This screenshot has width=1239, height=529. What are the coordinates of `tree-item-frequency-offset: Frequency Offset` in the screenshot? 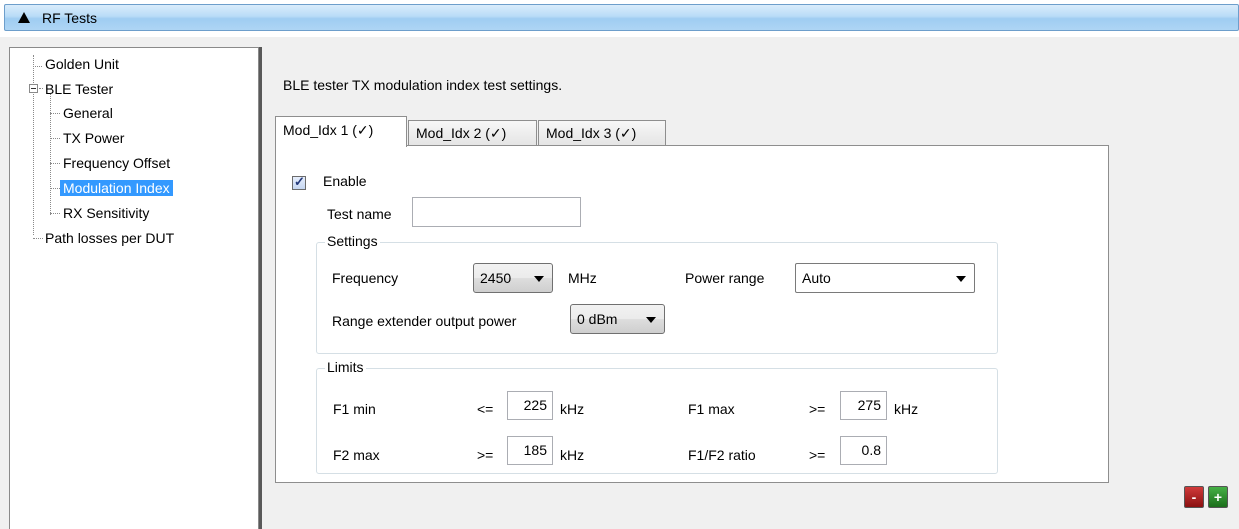 It's located at (116, 163).